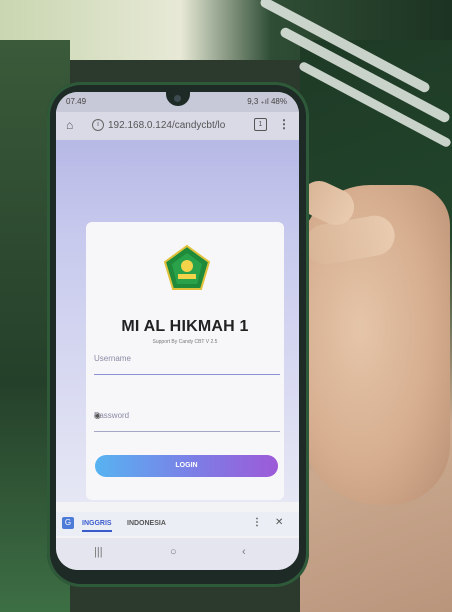 The width and height of the screenshot is (452, 612). Describe the element at coordinates (187, 363) in the screenshot. I see `username-field: Username` at that location.